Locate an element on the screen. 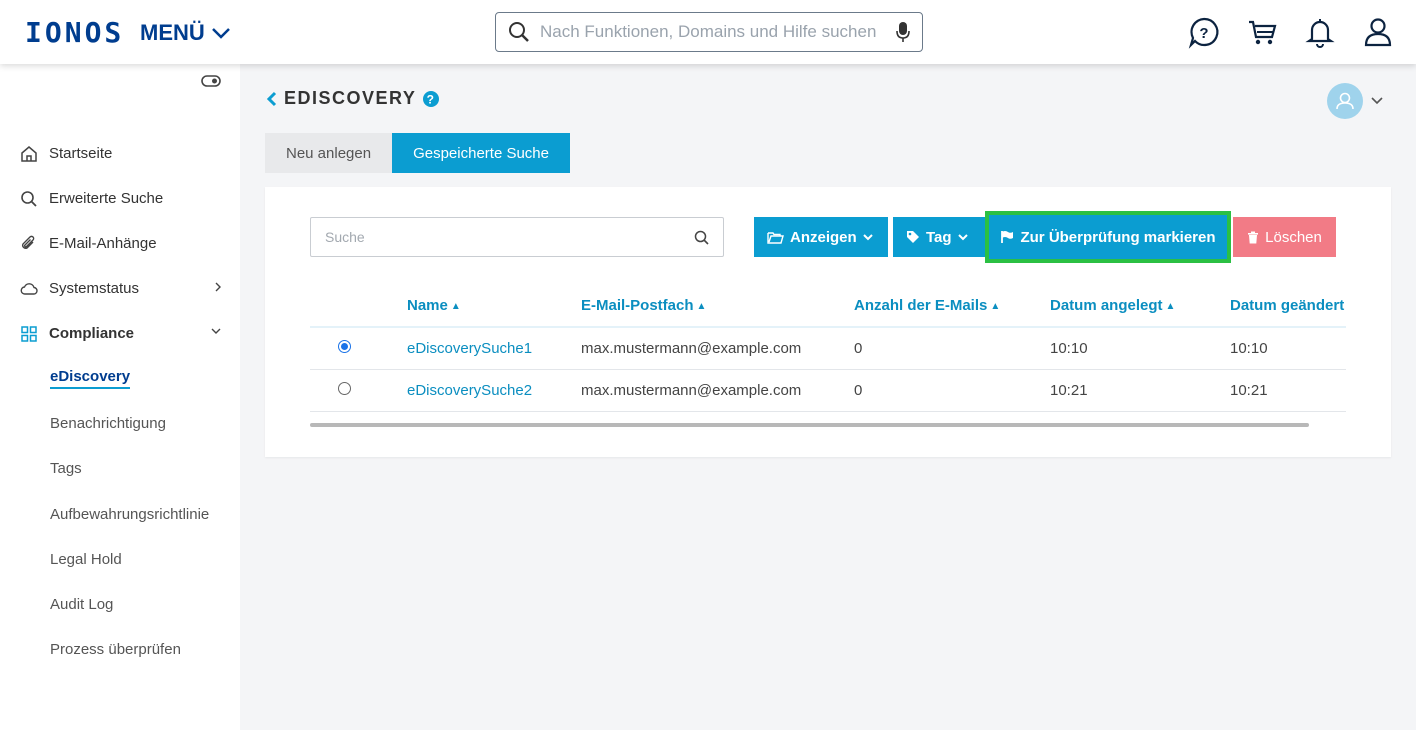  search-name-link: eDiscoverySuche2 is located at coordinates (469, 390).